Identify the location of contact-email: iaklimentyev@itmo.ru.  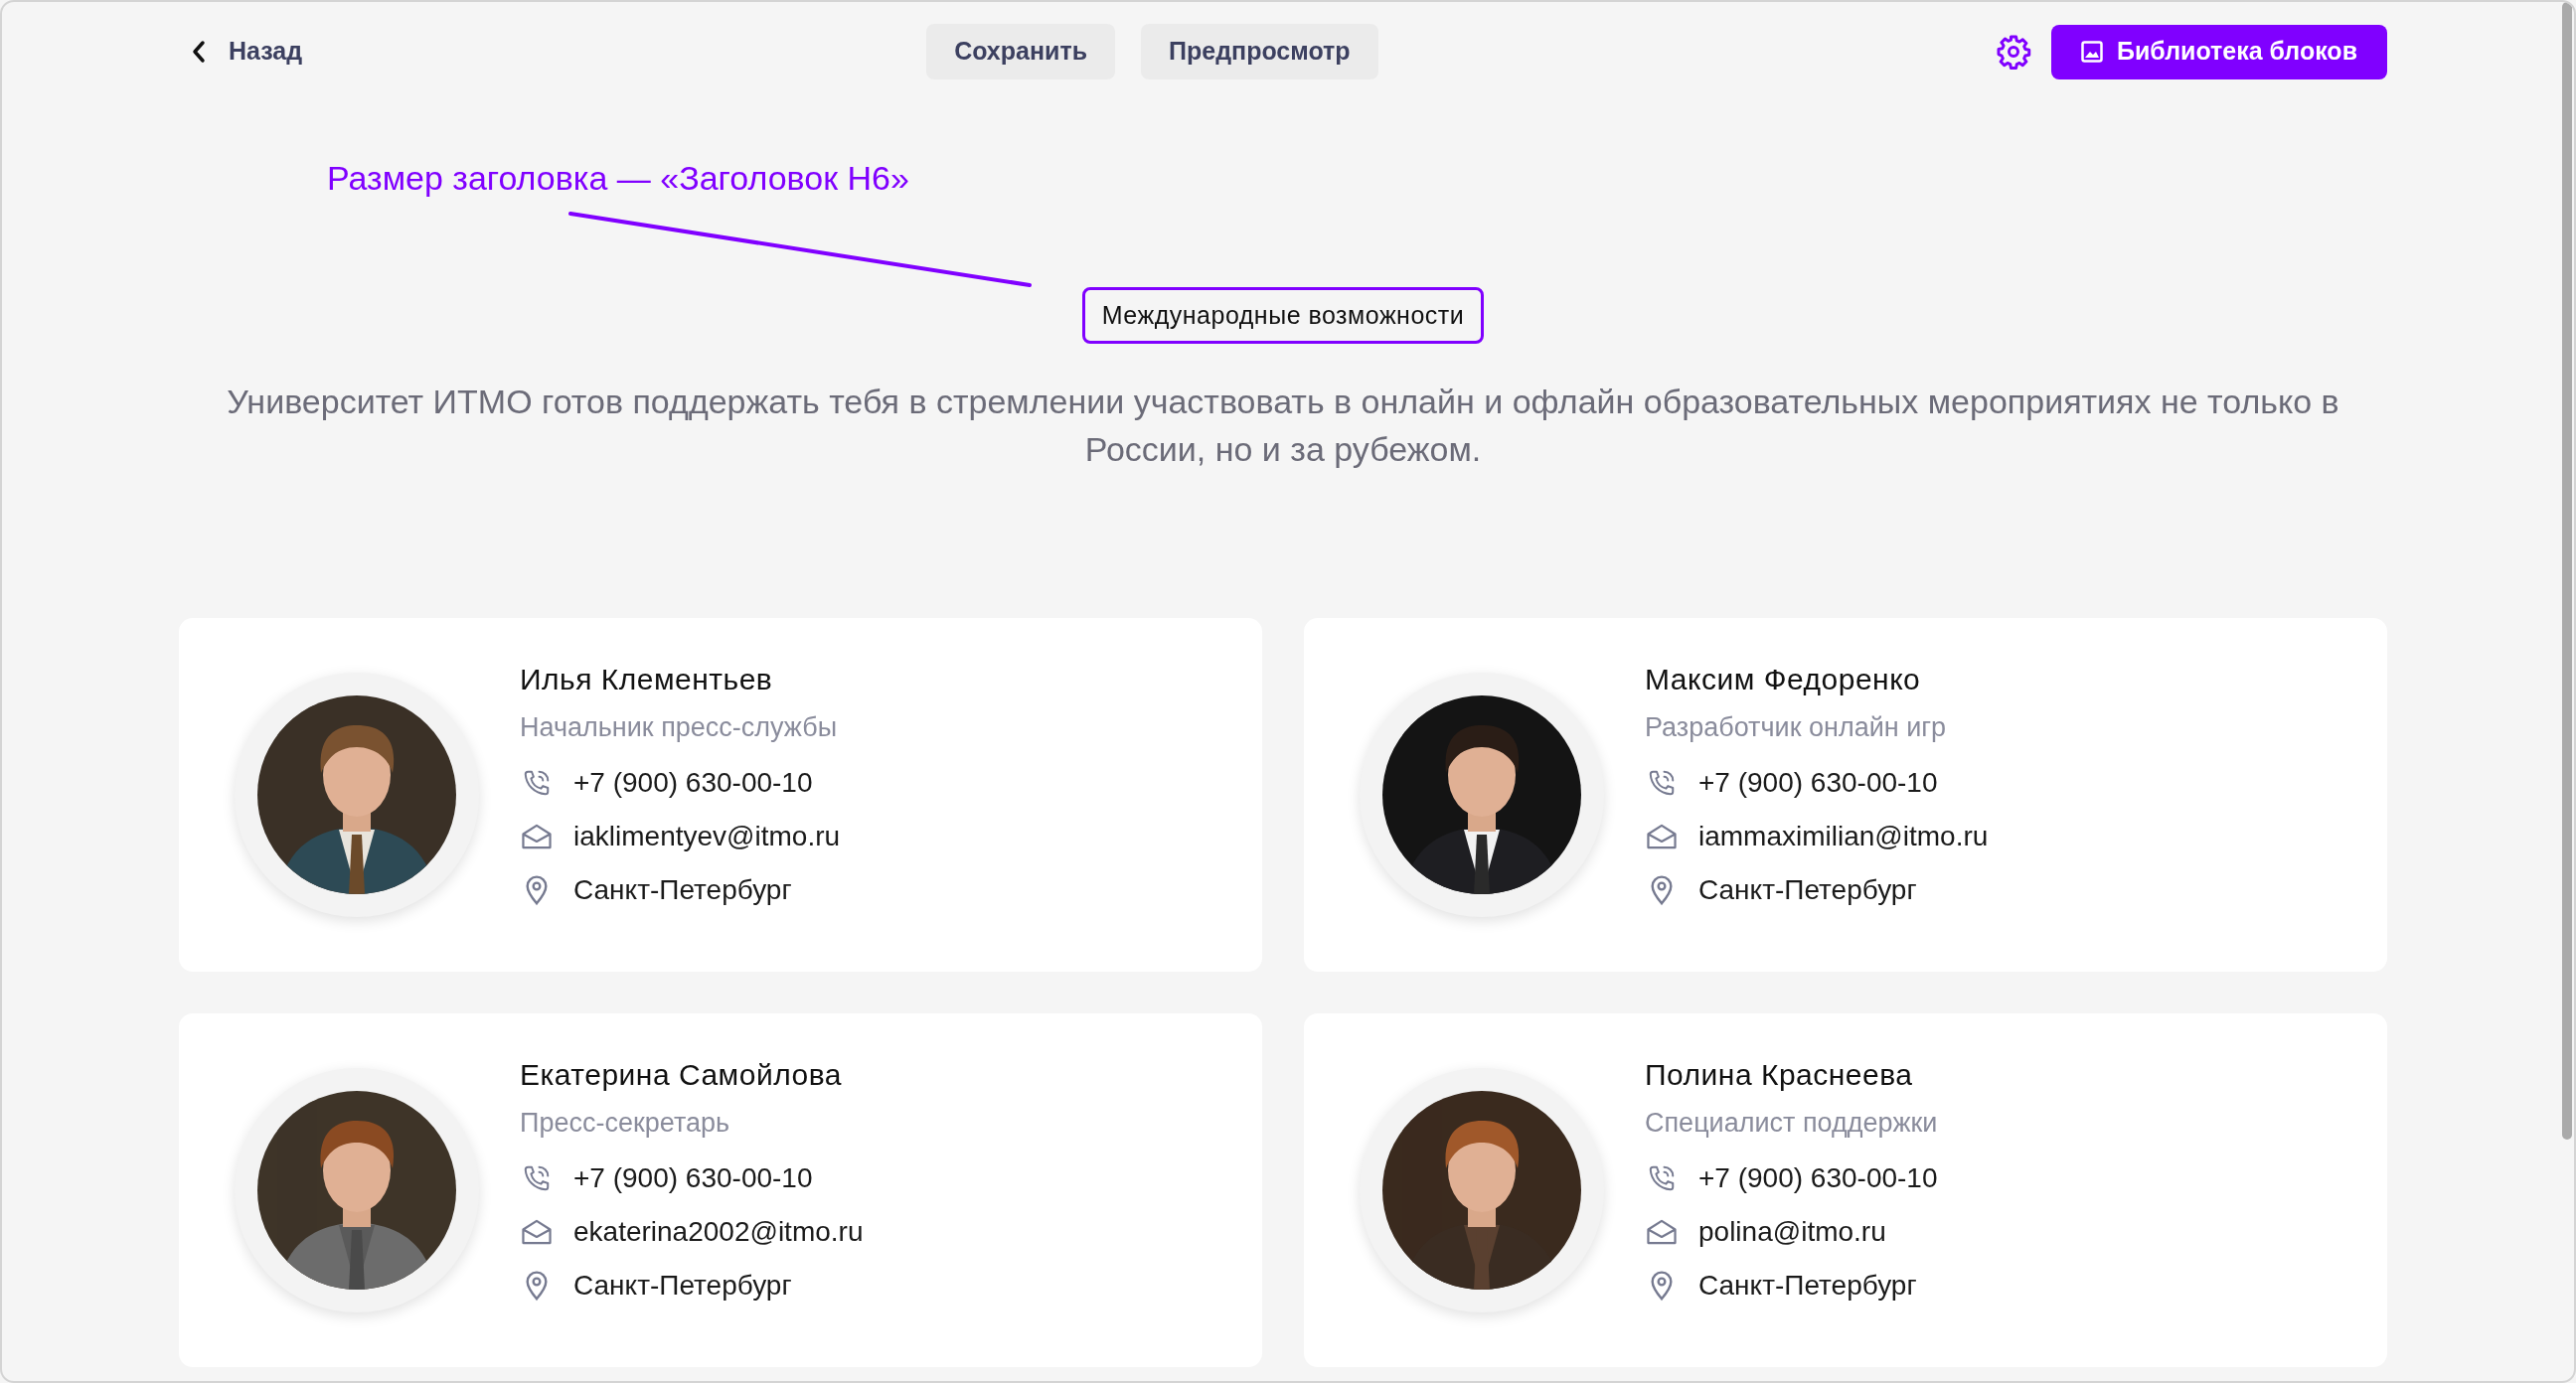
(707, 836).